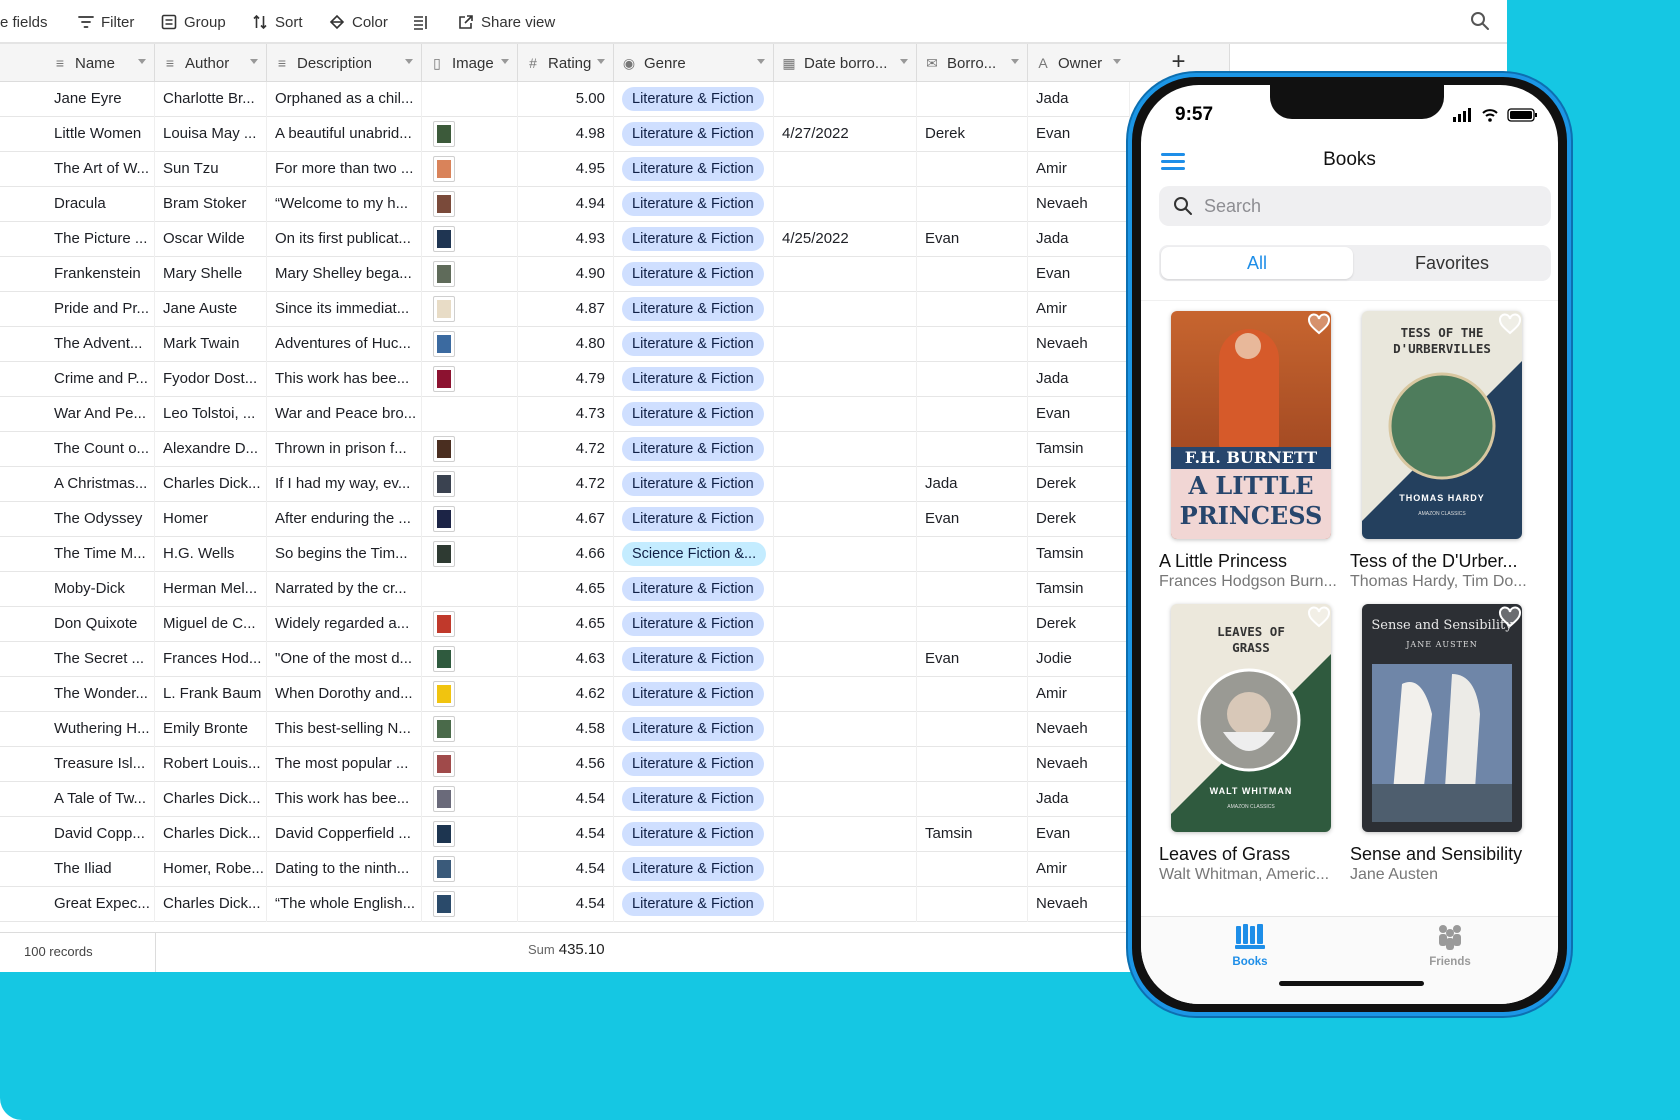  I want to click on cell-rating: 4.95, so click(566, 169).